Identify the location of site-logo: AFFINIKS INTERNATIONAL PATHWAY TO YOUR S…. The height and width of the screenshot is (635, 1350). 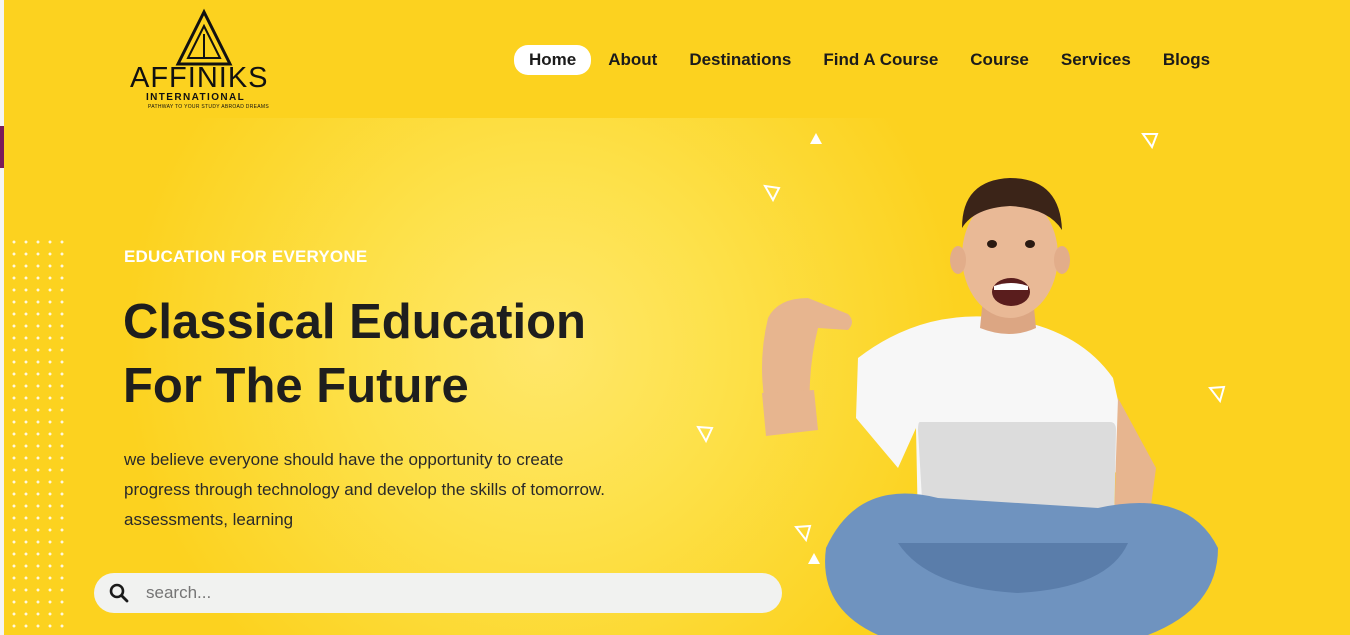
(208, 60).